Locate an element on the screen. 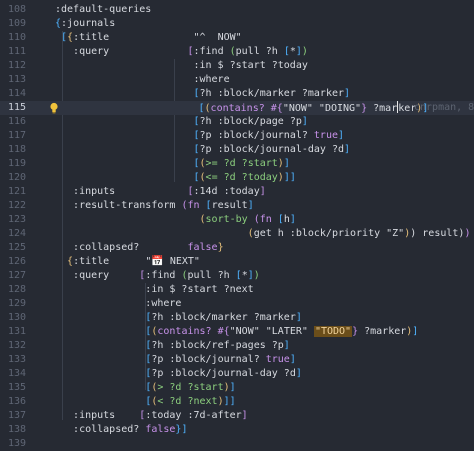  code-token: pull ?h is located at coordinates (211, 275).